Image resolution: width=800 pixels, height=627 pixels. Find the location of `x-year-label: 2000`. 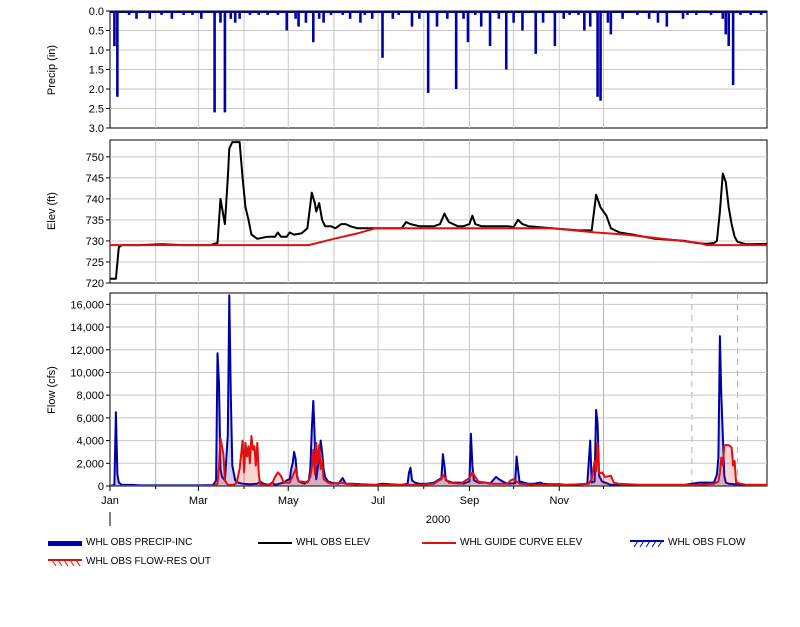

x-year-label: 2000 is located at coordinates (438, 520).